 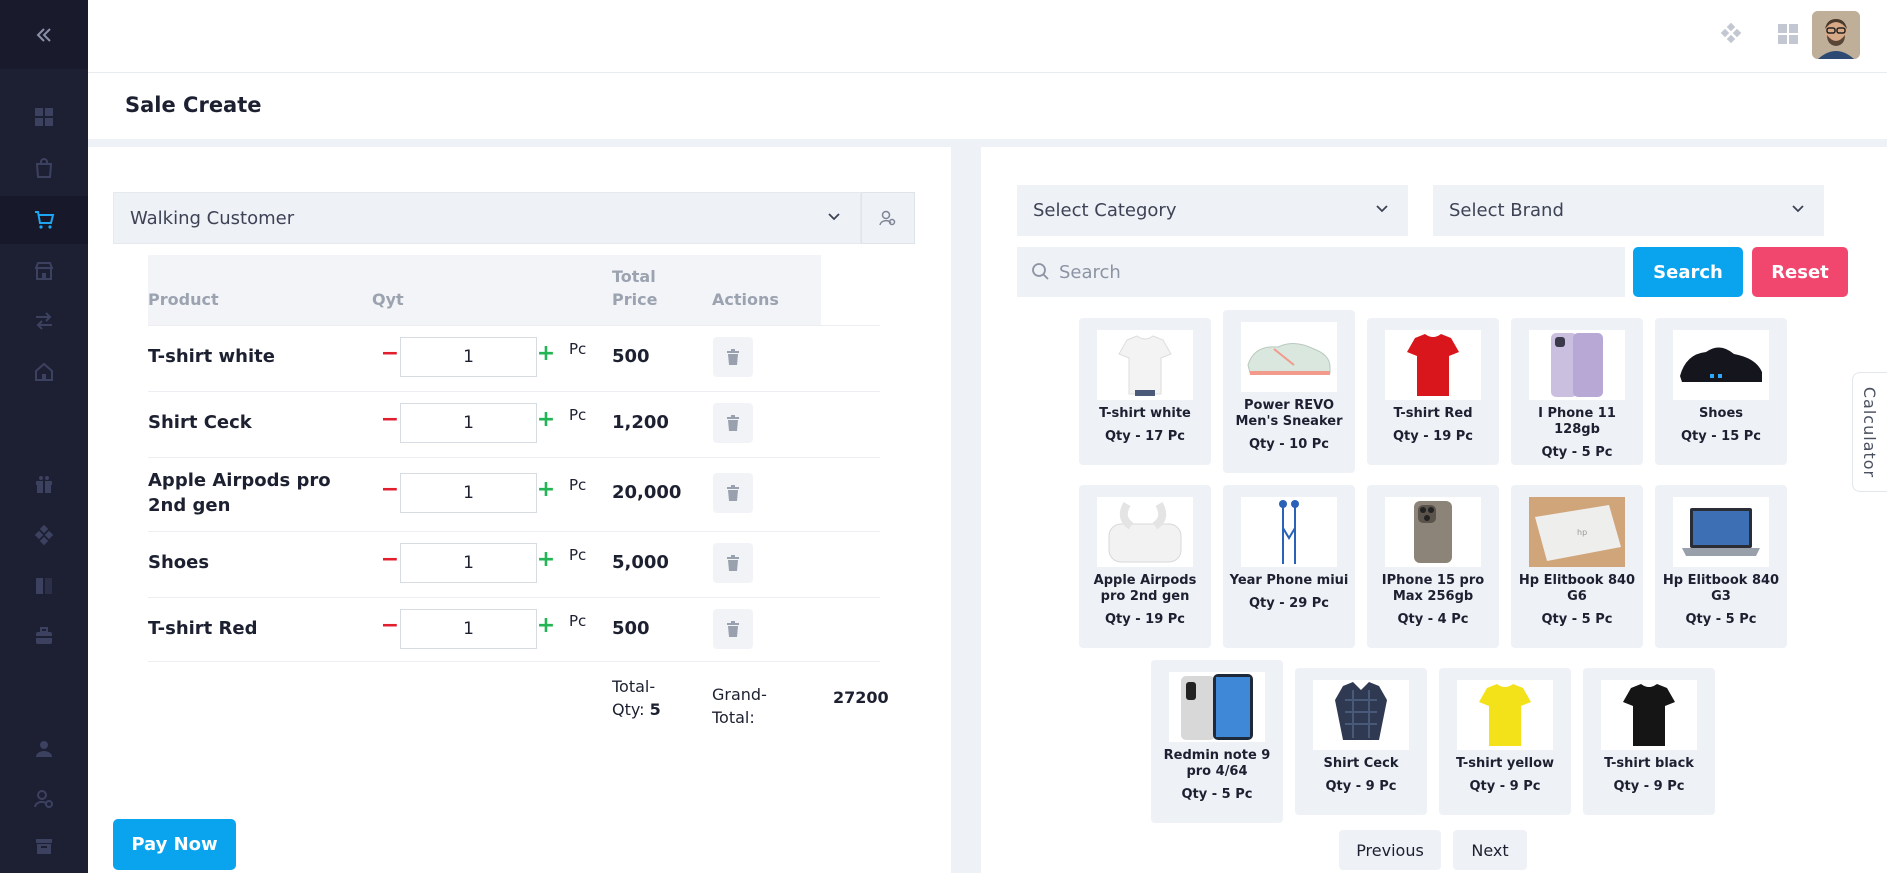 I want to click on search-placeholder: Search, so click(x=1090, y=272).